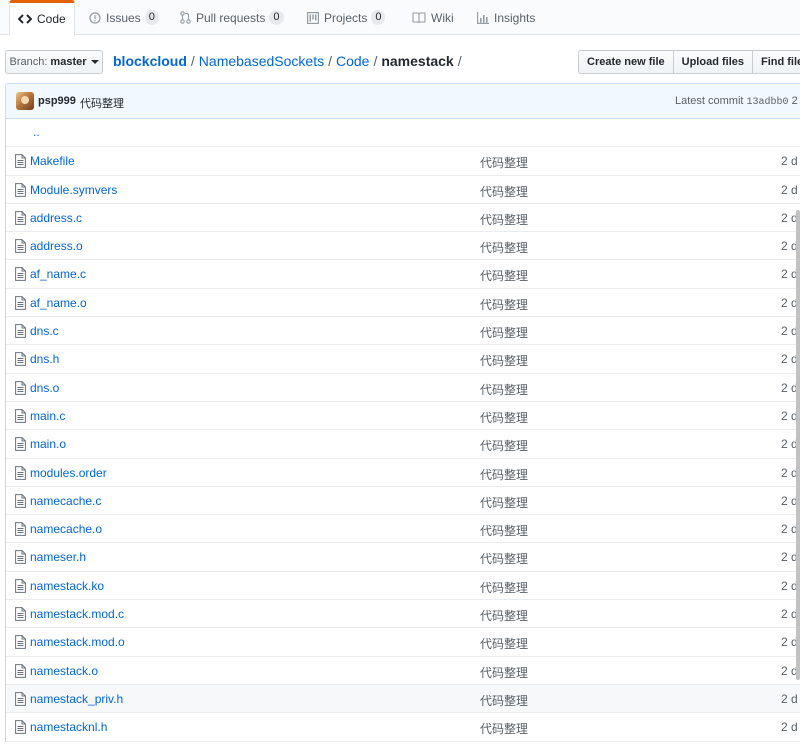 The image size is (800, 749). I want to click on commit-sha-link: 13adbb0, so click(768, 102).